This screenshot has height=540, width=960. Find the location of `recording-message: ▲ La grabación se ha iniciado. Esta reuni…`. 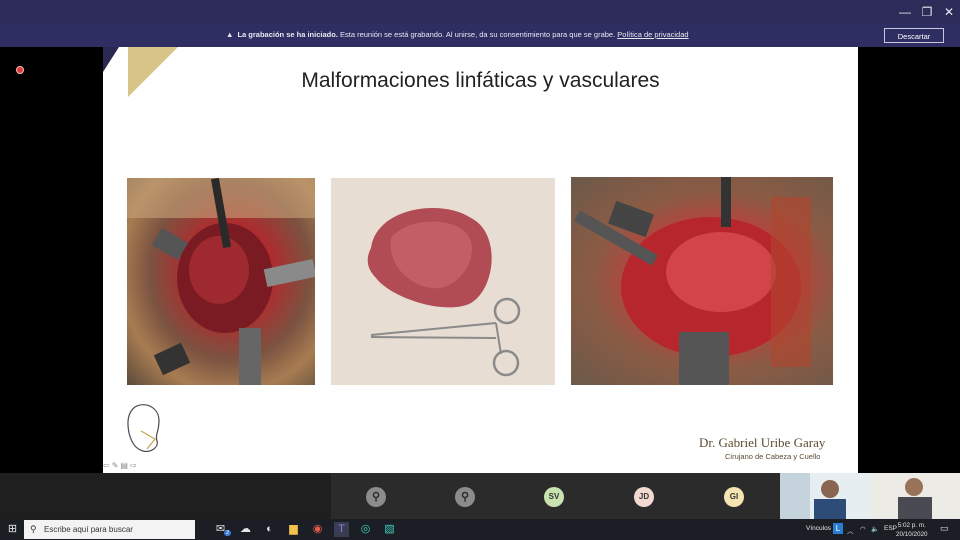

recording-message: ▲ La grabación se ha iniciado. Esta reuni… is located at coordinates (457, 34).